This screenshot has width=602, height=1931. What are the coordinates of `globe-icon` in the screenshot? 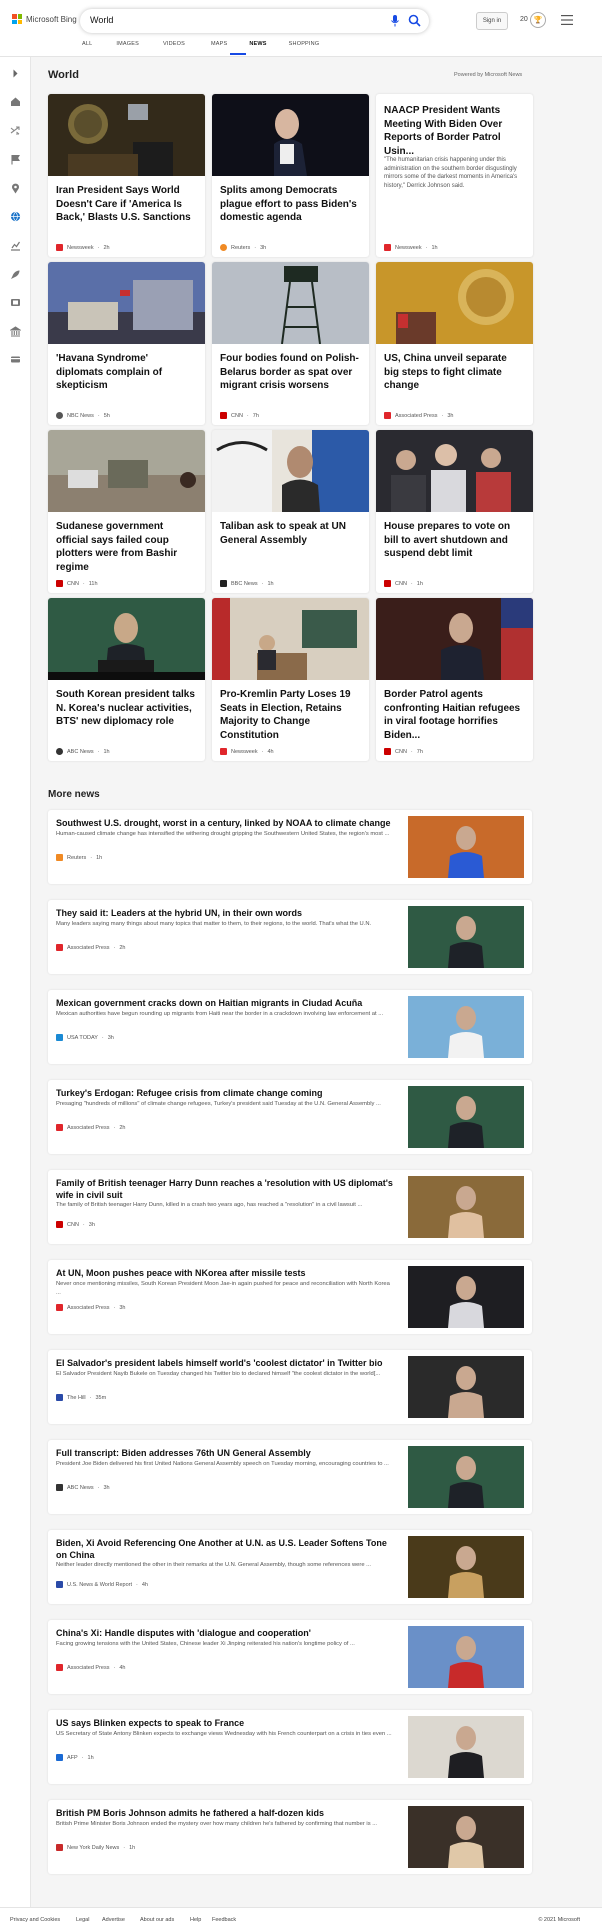 It's located at (15, 216).